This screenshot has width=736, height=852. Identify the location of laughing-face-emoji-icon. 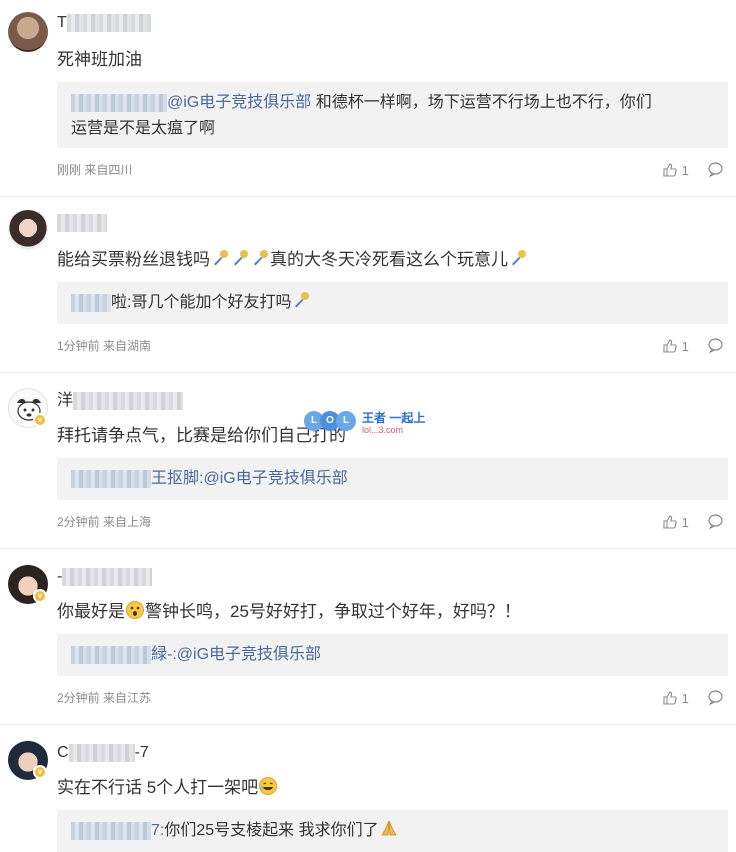
(268, 786).